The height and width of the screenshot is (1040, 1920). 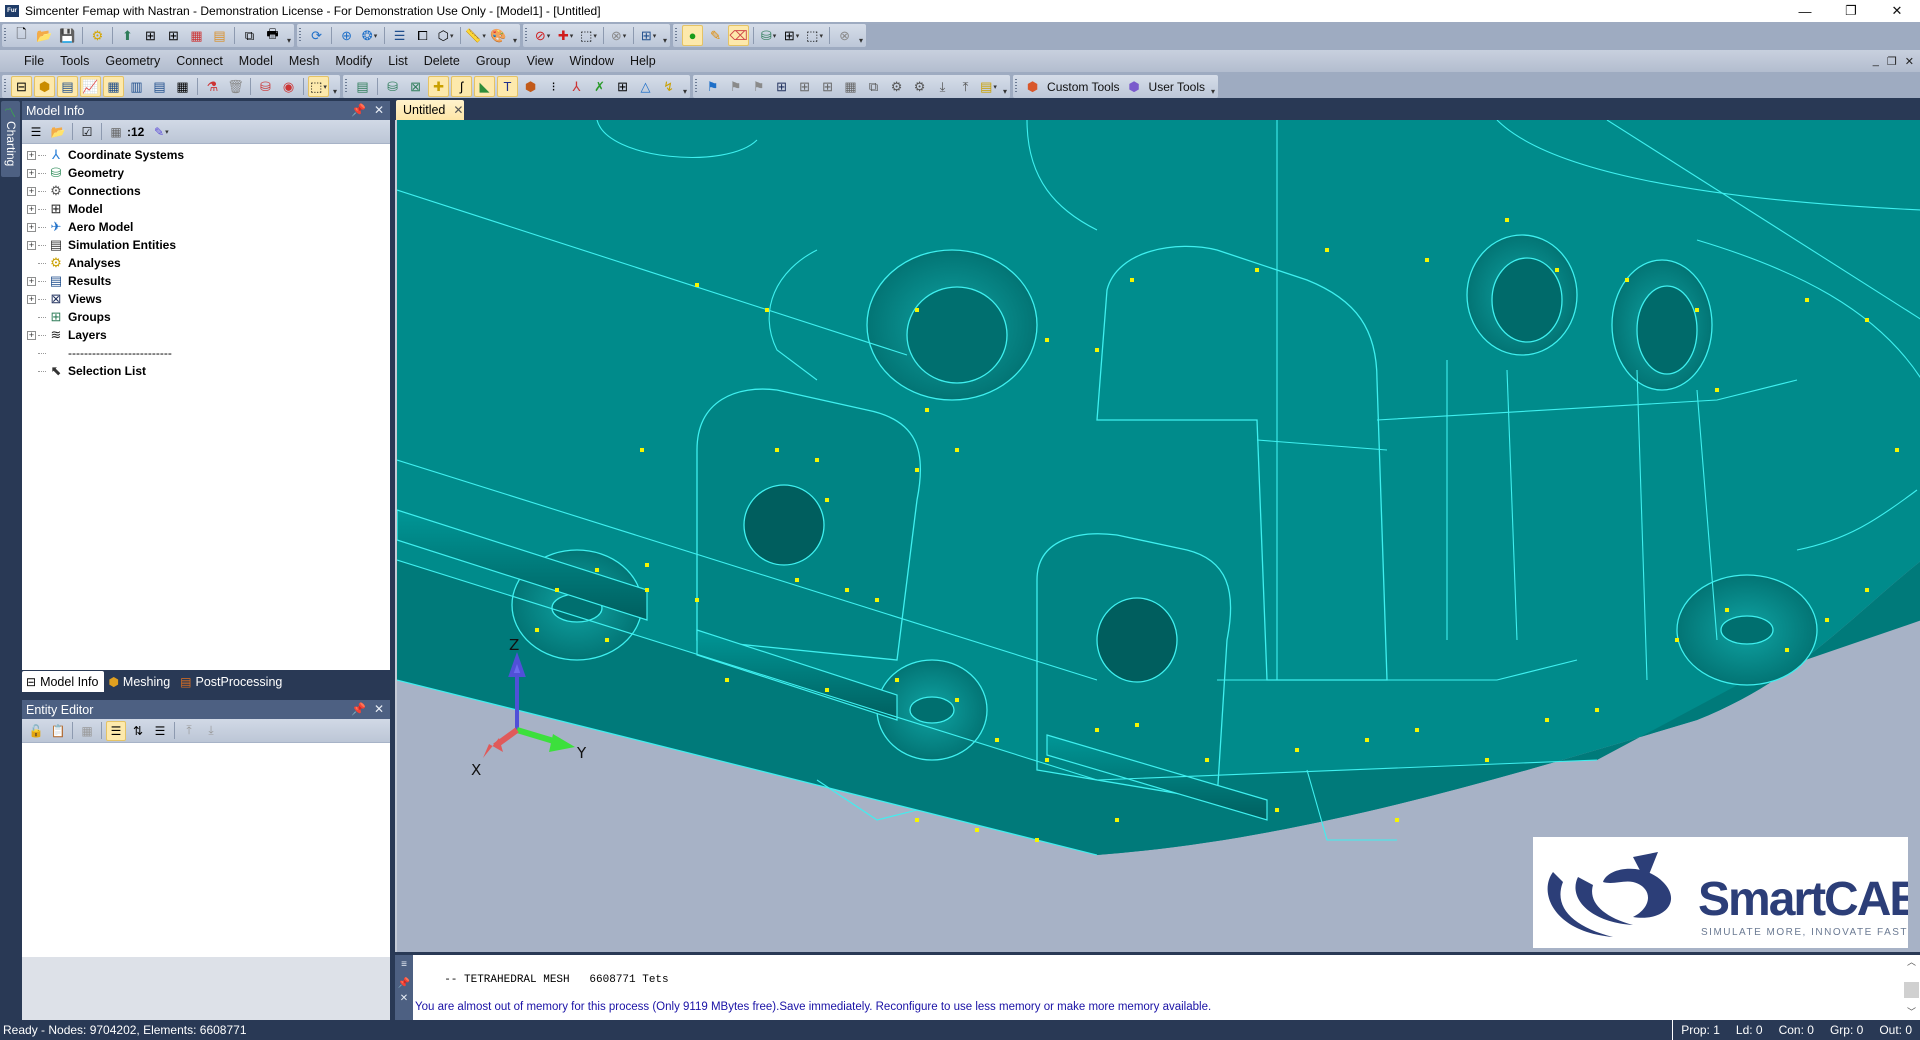 What do you see at coordinates (44, 35) in the screenshot?
I see `open-folder-icon: 📂` at bounding box center [44, 35].